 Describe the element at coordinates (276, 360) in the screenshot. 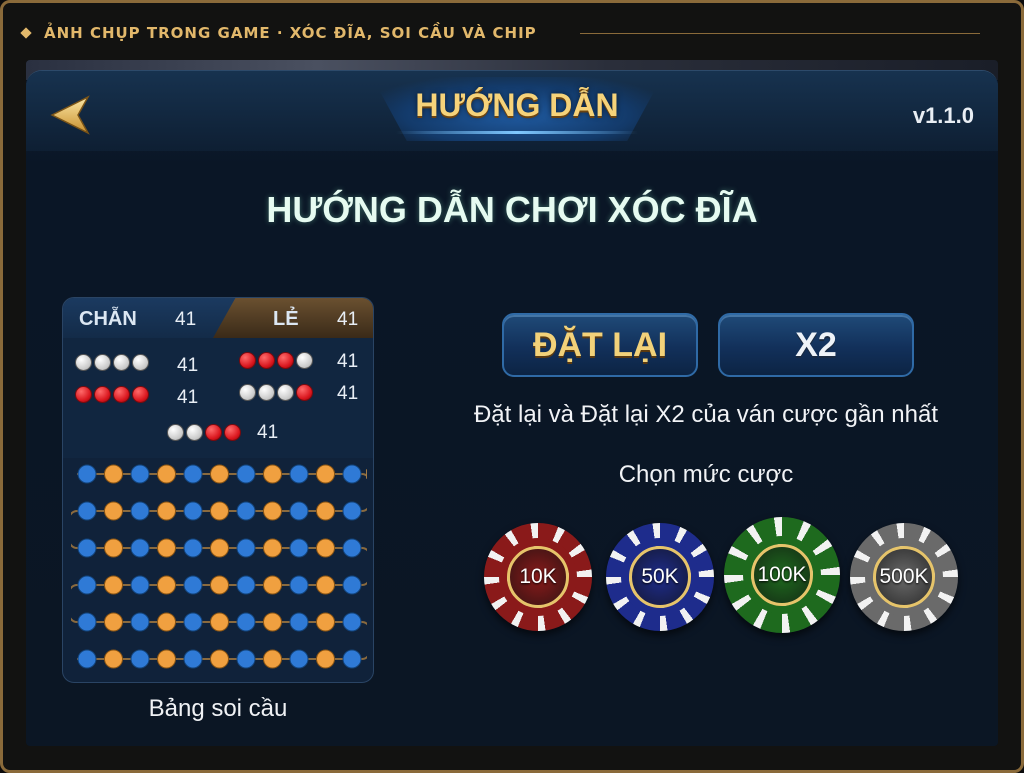

I see `combo-three-red` at that location.